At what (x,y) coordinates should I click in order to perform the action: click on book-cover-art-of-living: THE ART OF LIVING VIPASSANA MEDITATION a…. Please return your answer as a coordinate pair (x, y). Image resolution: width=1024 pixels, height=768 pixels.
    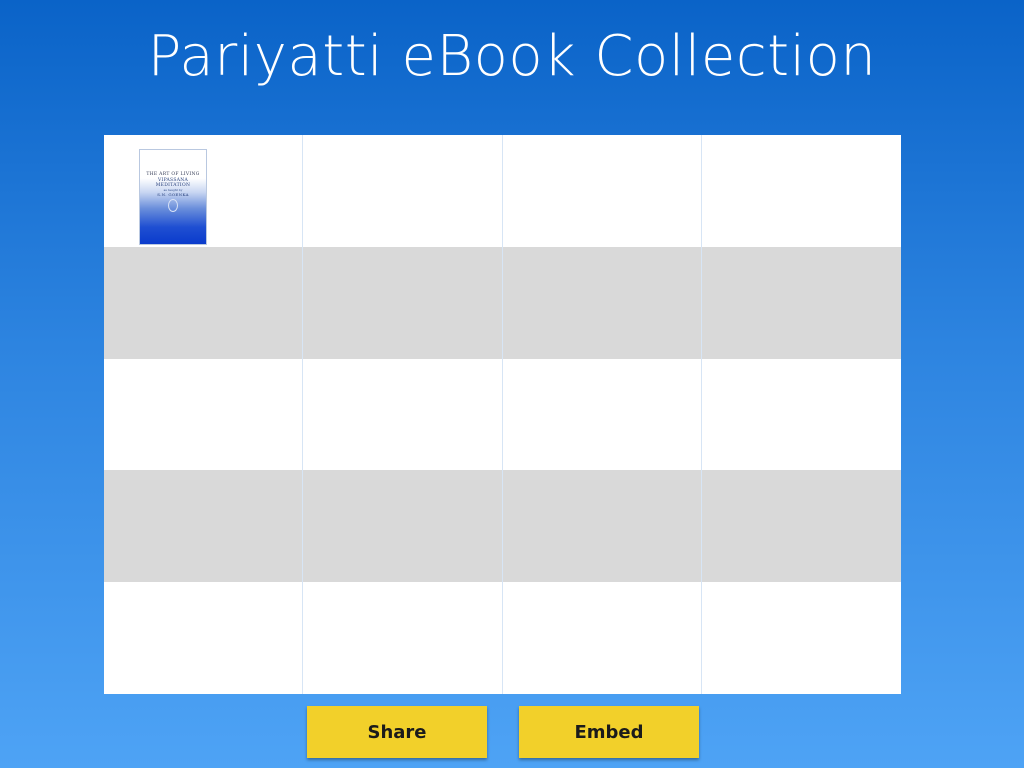
    Looking at the image, I should click on (173, 197).